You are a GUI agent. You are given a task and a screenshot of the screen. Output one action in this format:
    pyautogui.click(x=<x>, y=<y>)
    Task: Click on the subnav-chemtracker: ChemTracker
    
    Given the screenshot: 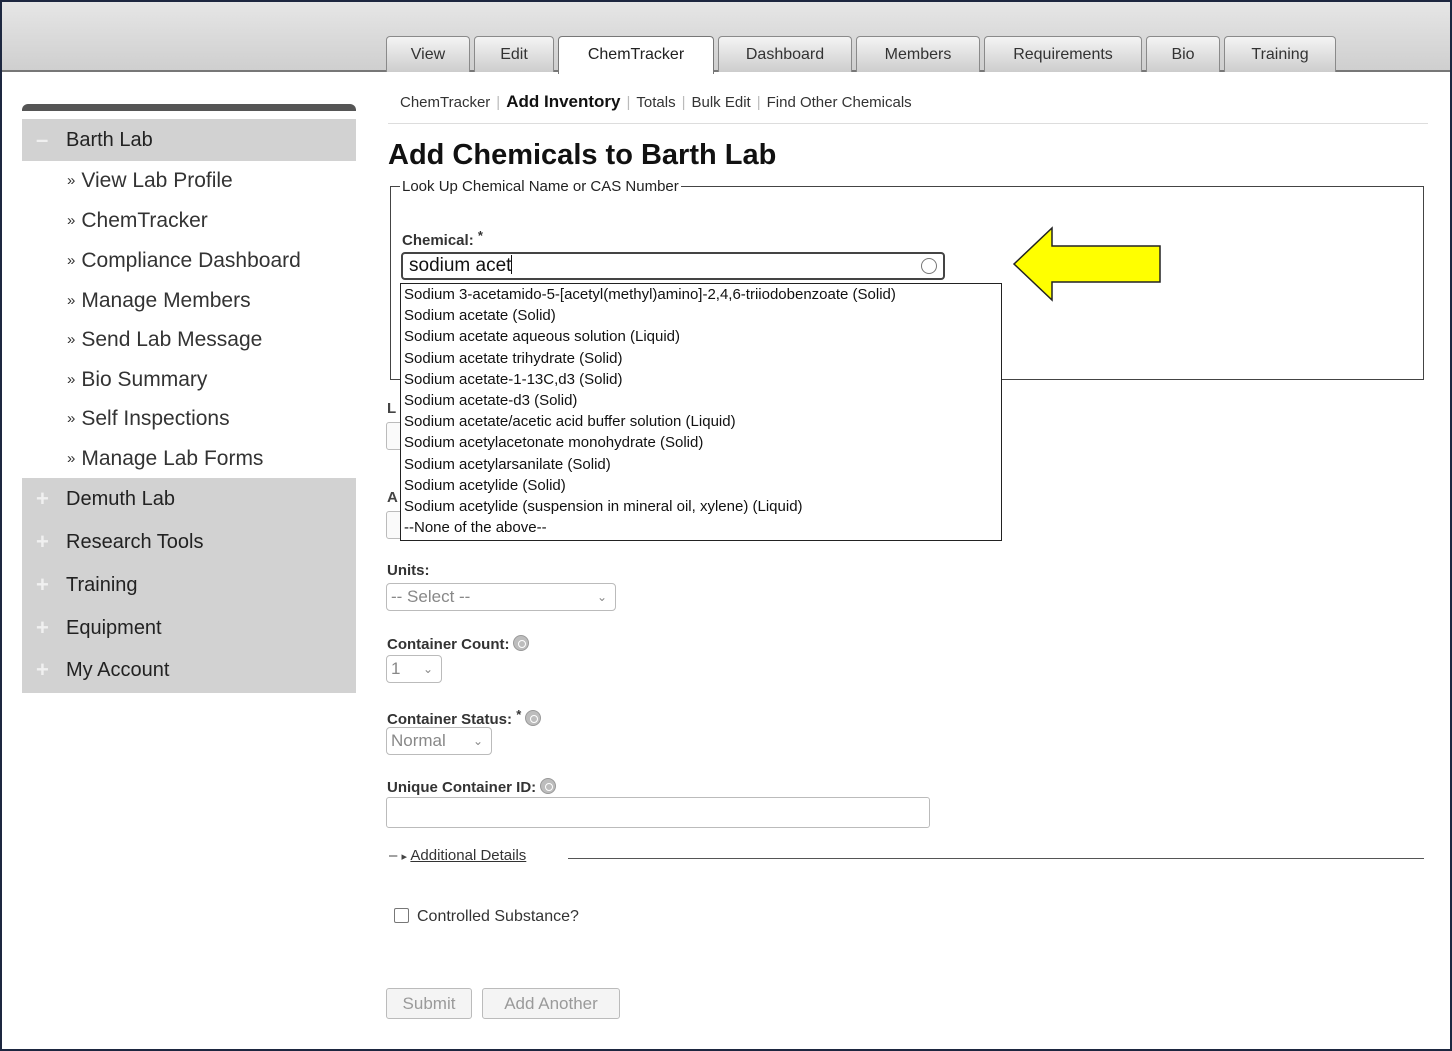 What is the action you would take?
    pyautogui.click(x=445, y=102)
    